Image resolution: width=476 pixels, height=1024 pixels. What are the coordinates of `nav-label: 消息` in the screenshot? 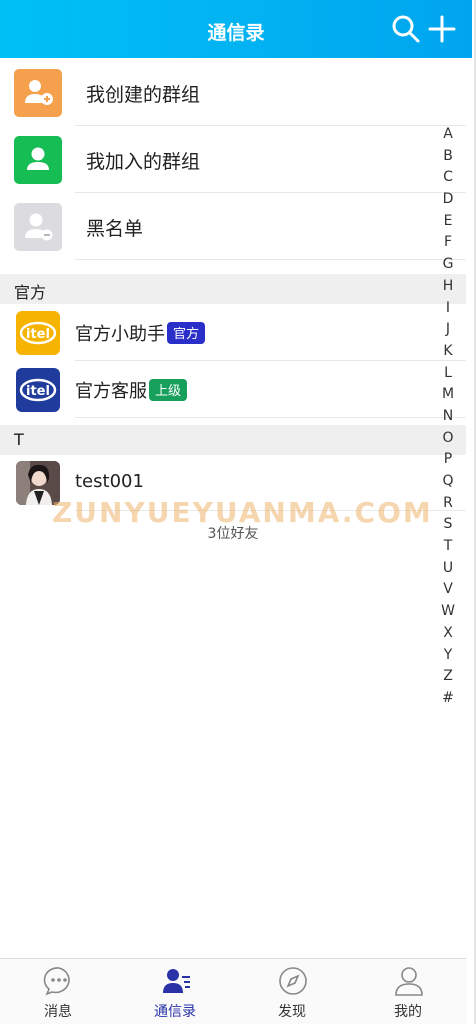 It's located at (58, 1012).